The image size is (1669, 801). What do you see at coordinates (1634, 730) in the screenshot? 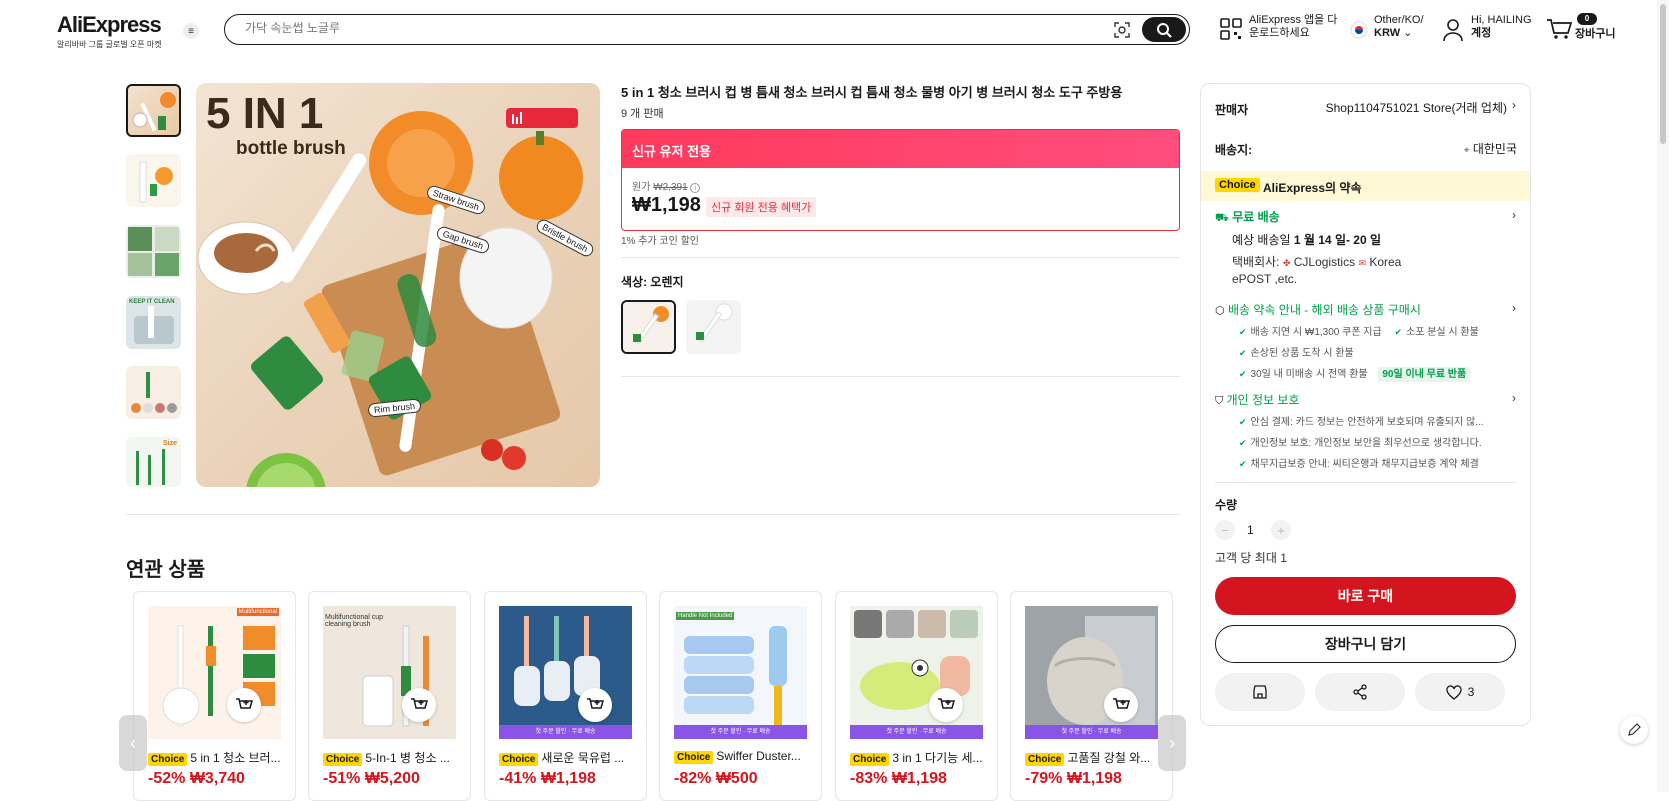
I see `edit-feedback-button` at bounding box center [1634, 730].